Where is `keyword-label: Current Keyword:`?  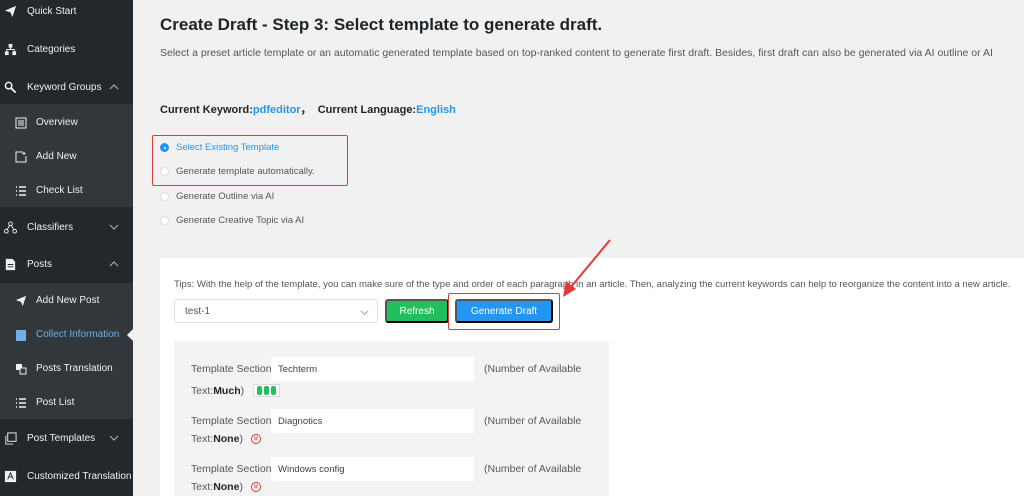
keyword-label: Current Keyword: is located at coordinates (206, 110).